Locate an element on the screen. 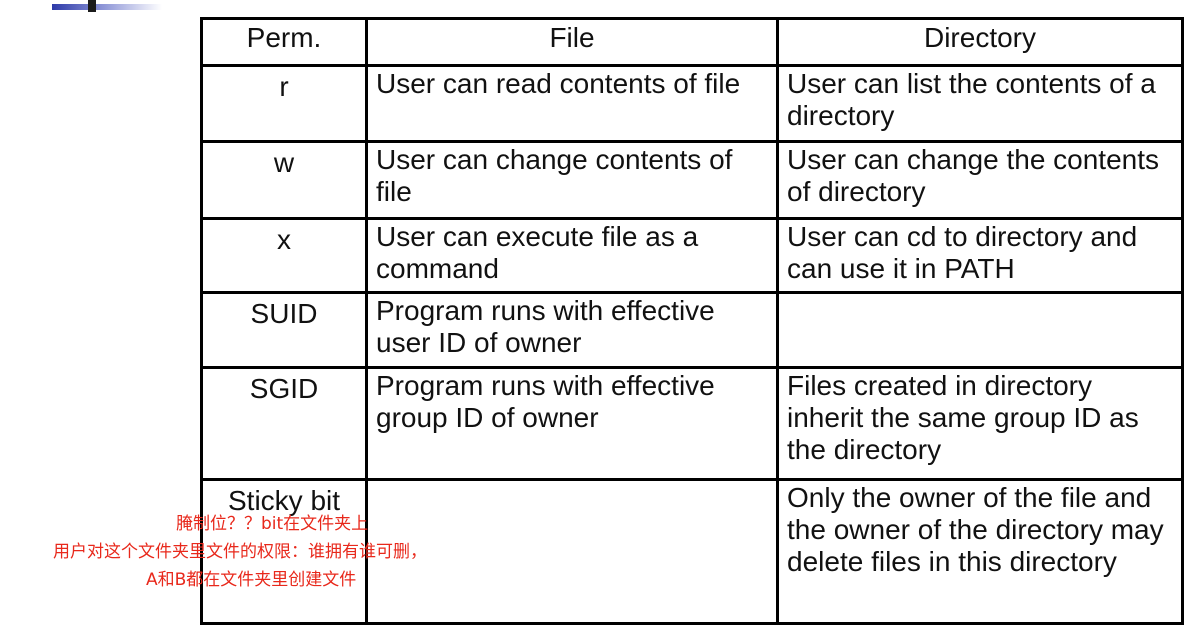 The image size is (1197, 626). file-cell is located at coordinates (572, 551).